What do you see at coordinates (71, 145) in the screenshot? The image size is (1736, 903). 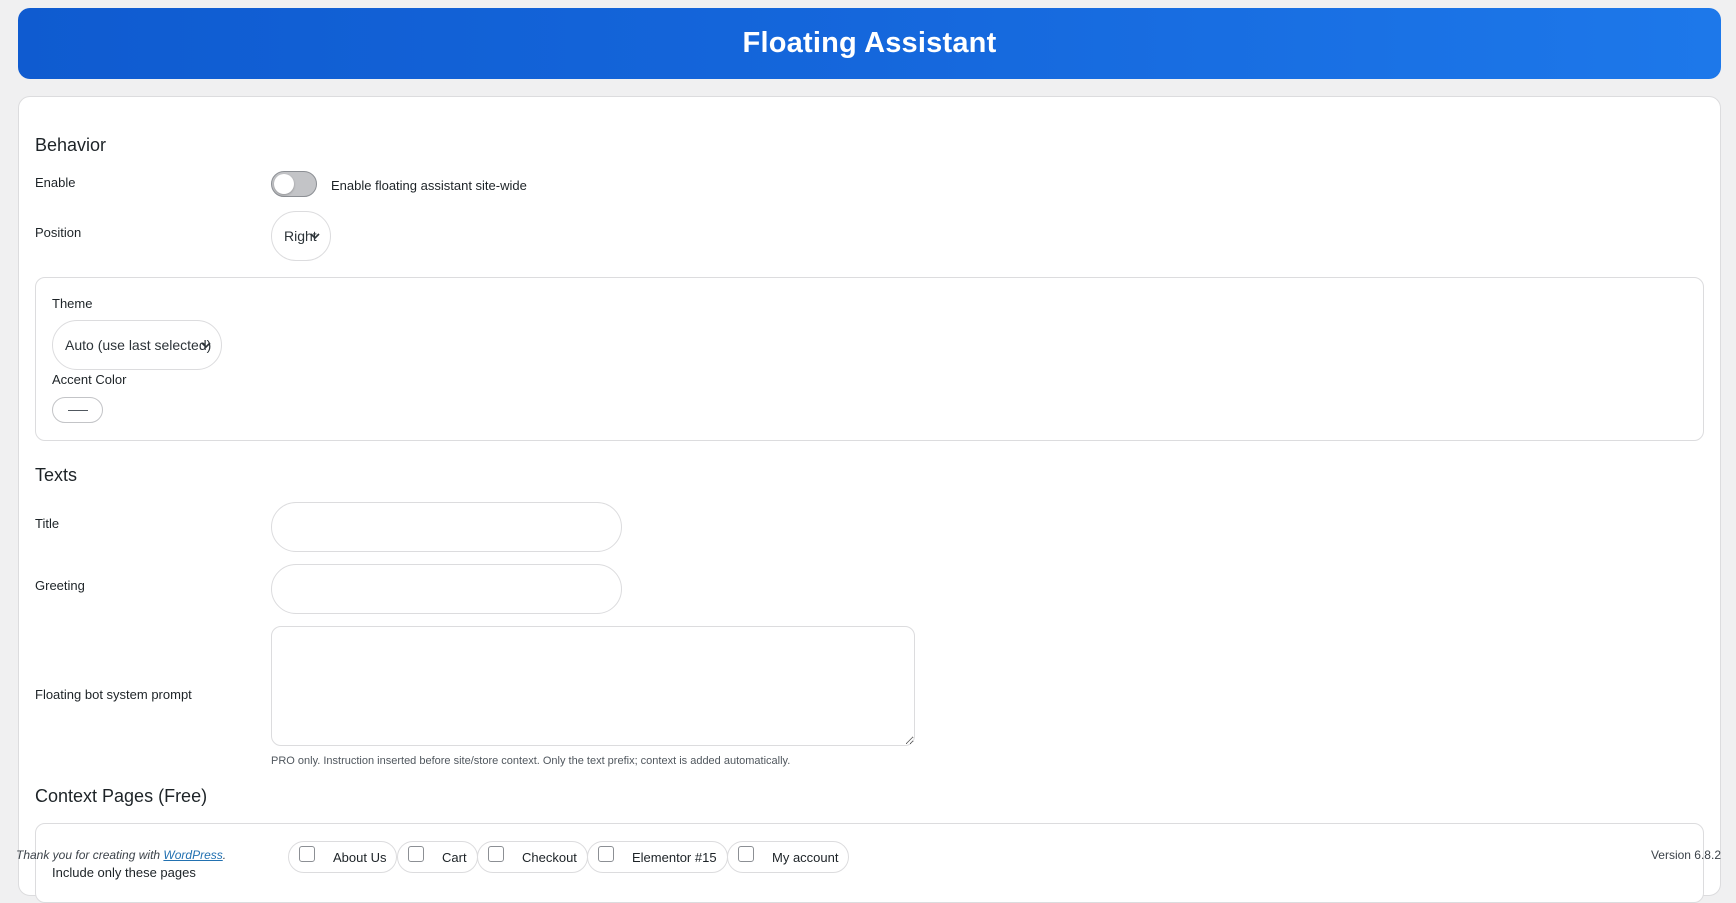 I see `behavior-section-title: Behavior` at bounding box center [71, 145].